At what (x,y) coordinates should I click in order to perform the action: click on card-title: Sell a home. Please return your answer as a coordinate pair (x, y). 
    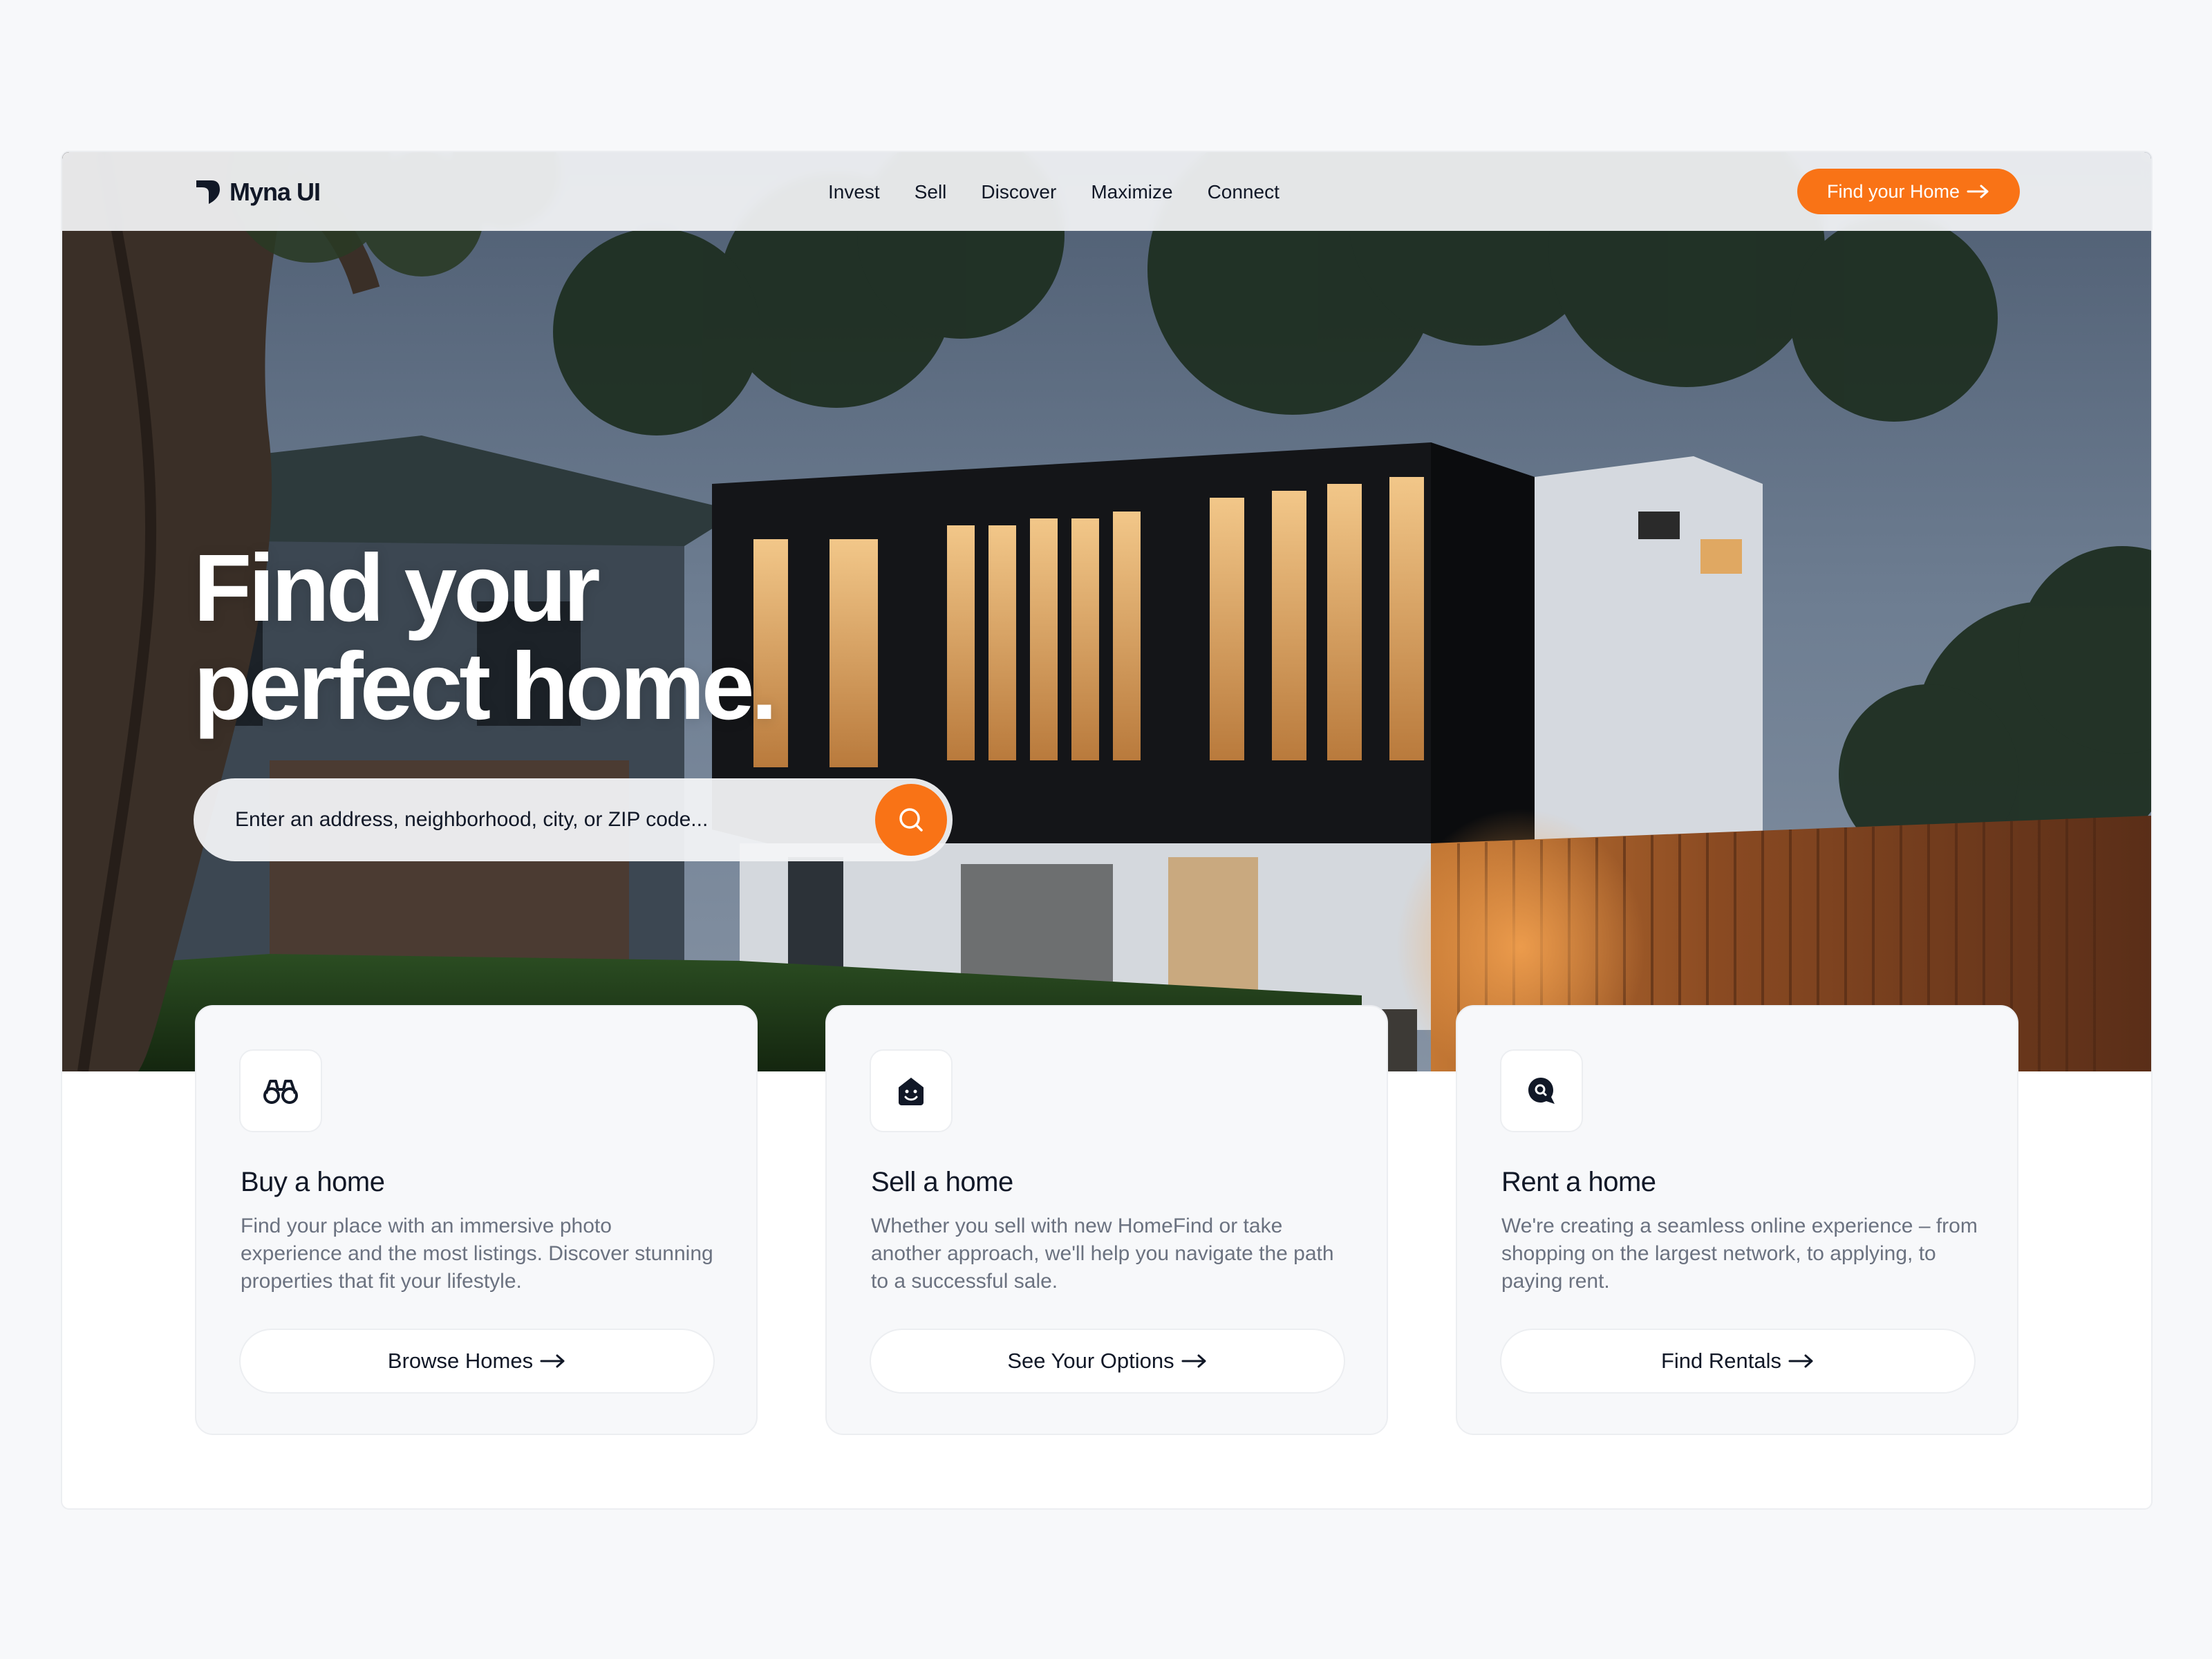
    Looking at the image, I should click on (942, 1182).